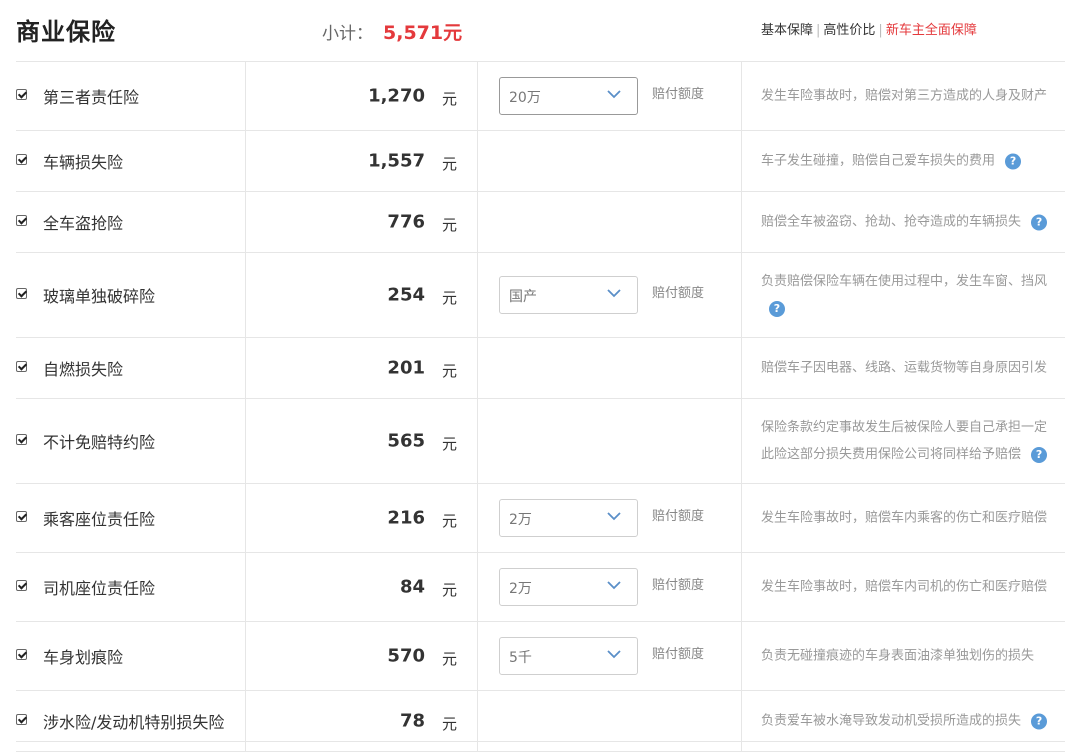 The height and width of the screenshot is (752, 1065). I want to click on insurance-description: 发生车险事故时，赔偿对第三方造成的人身及财产, so click(904, 96).